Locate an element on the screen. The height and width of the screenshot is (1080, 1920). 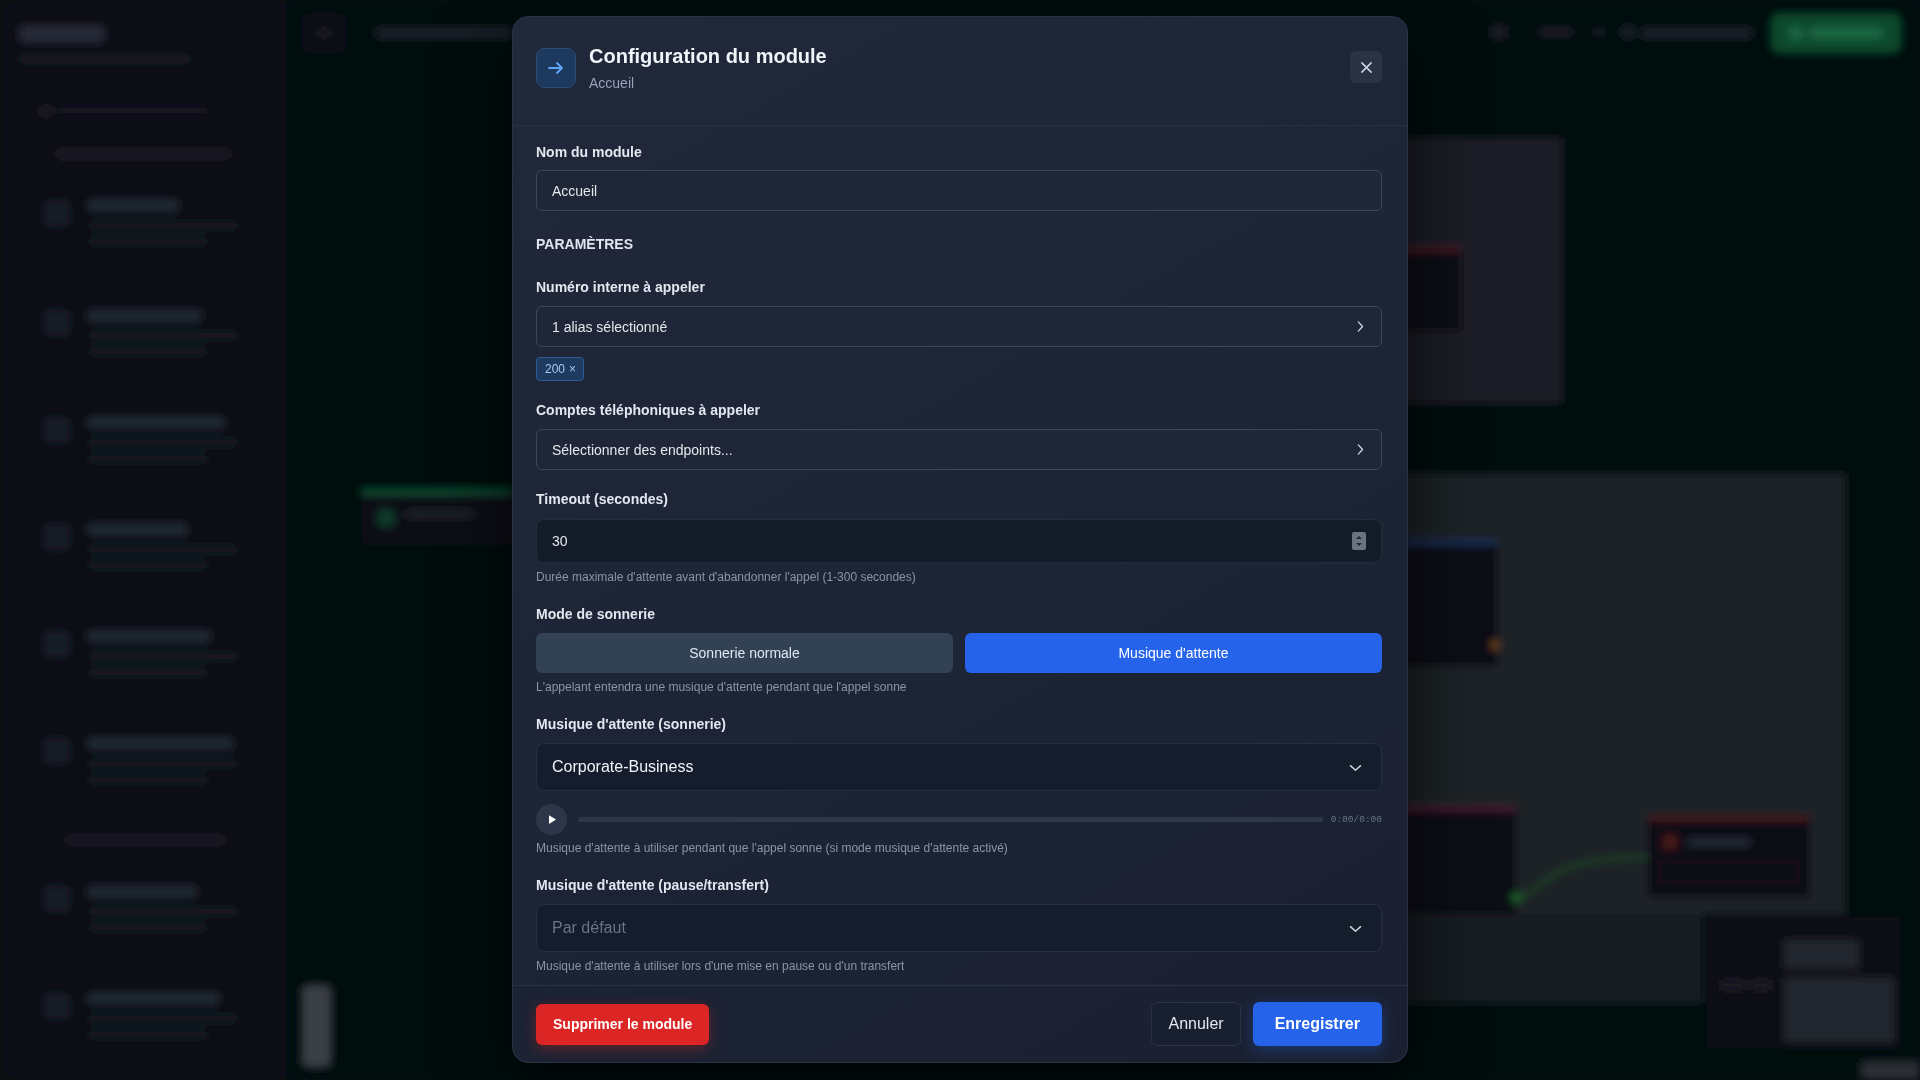
hint-text: L'appelant entendra une musique d'attente pendant que l'appel sonne is located at coordinates (722, 687).